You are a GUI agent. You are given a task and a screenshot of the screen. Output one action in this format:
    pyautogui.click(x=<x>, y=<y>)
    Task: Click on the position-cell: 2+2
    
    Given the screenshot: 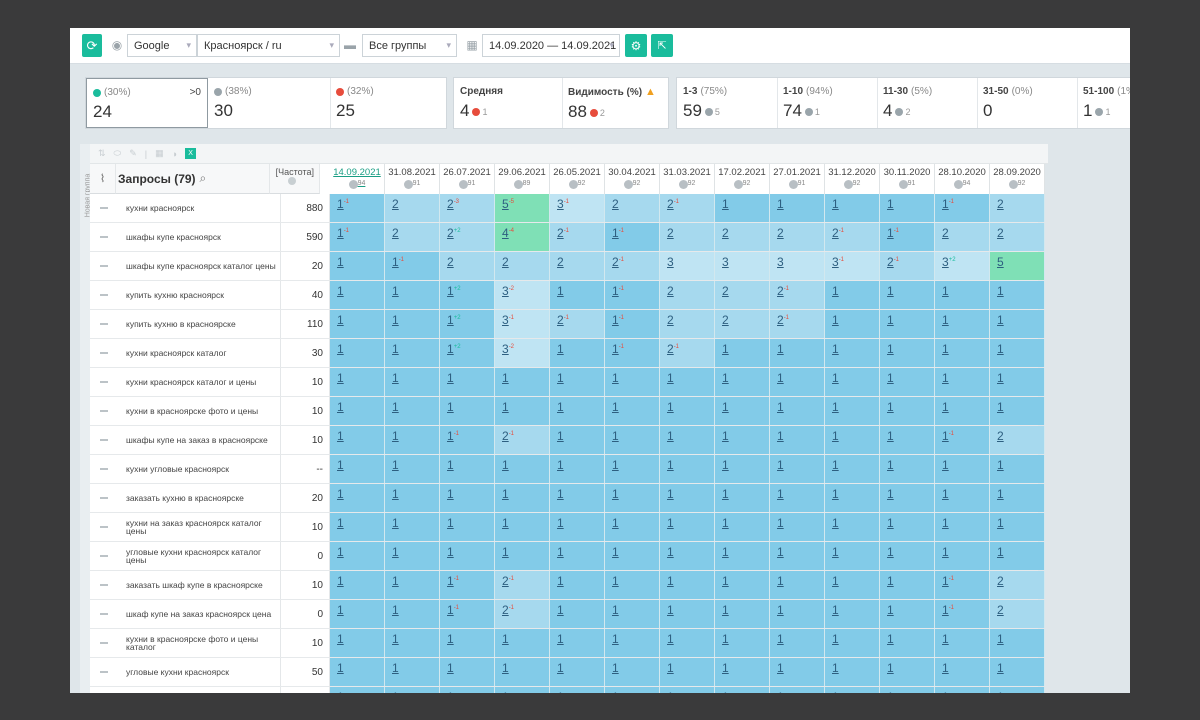 What is the action you would take?
    pyautogui.click(x=467, y=237)
    